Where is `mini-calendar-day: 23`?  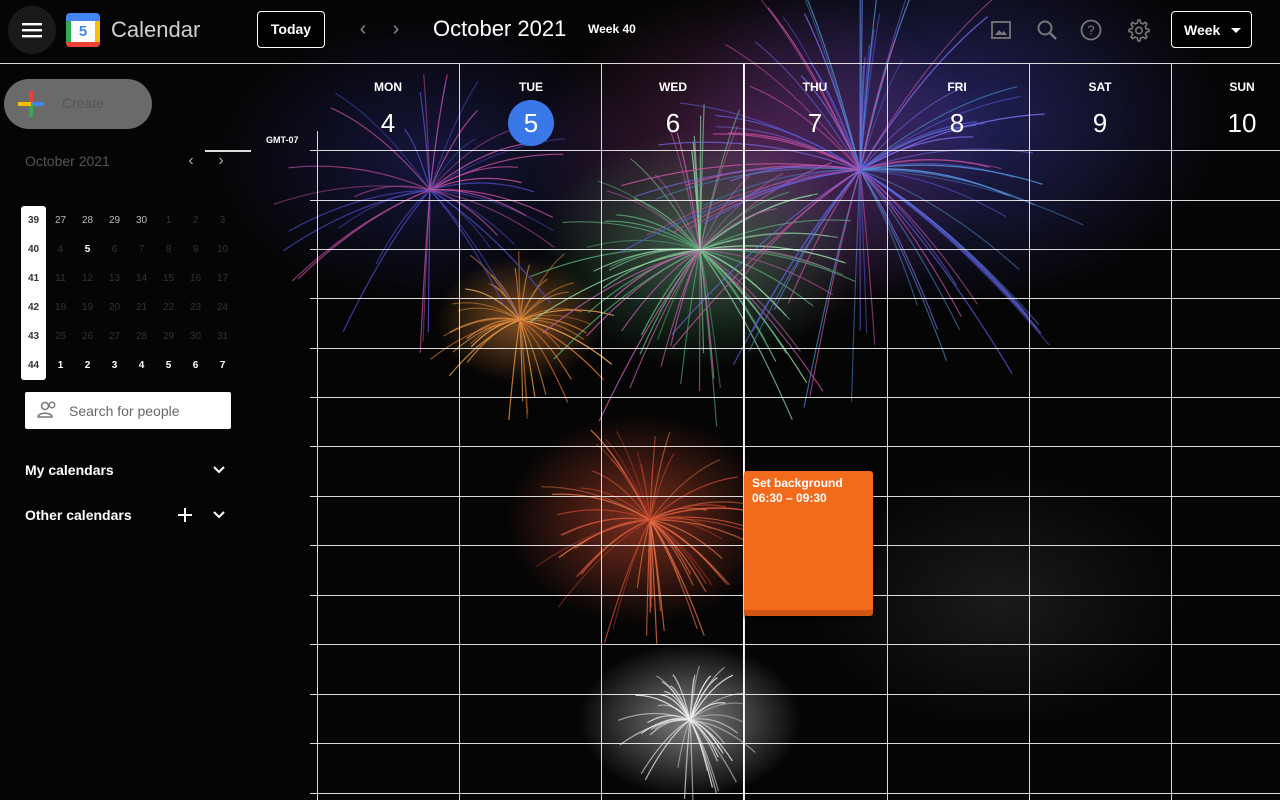
mini-calendar-day: 23 is located at coordinates (195, 308).